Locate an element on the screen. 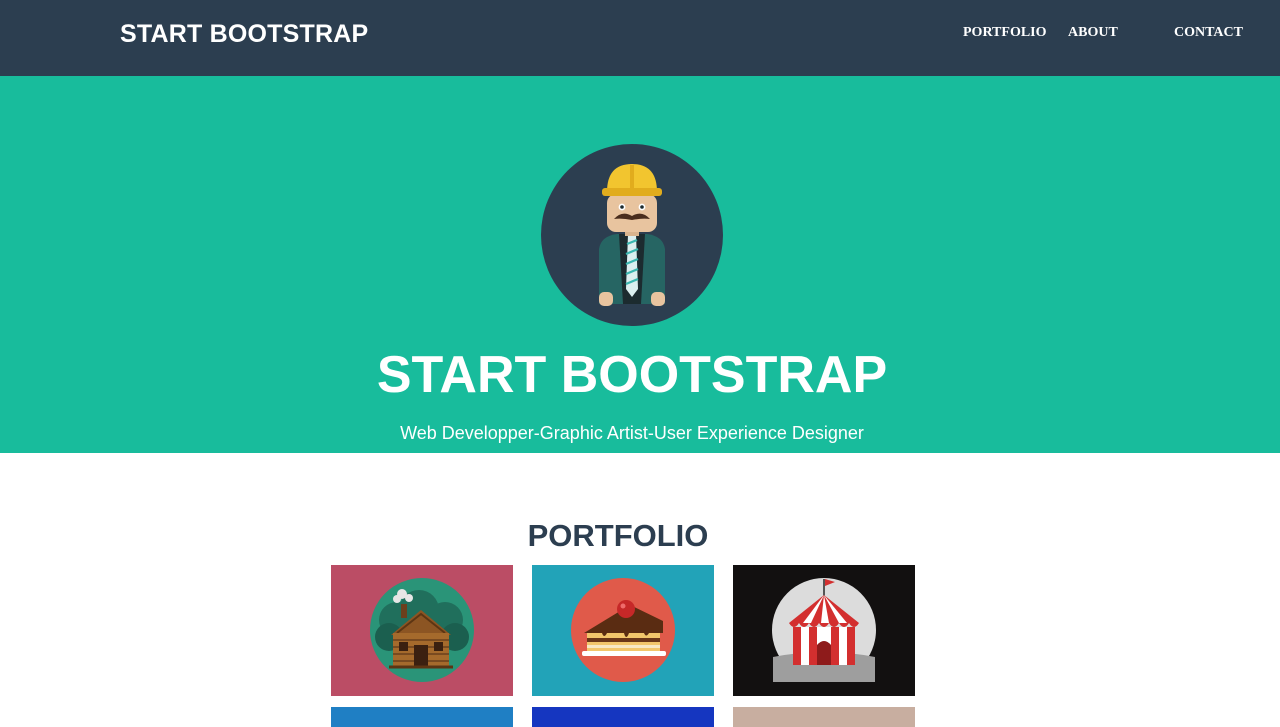 Image resolution: width=1280 pixels, height=727 pixels. log-cabin-icon is located at coordinates (422, 630).